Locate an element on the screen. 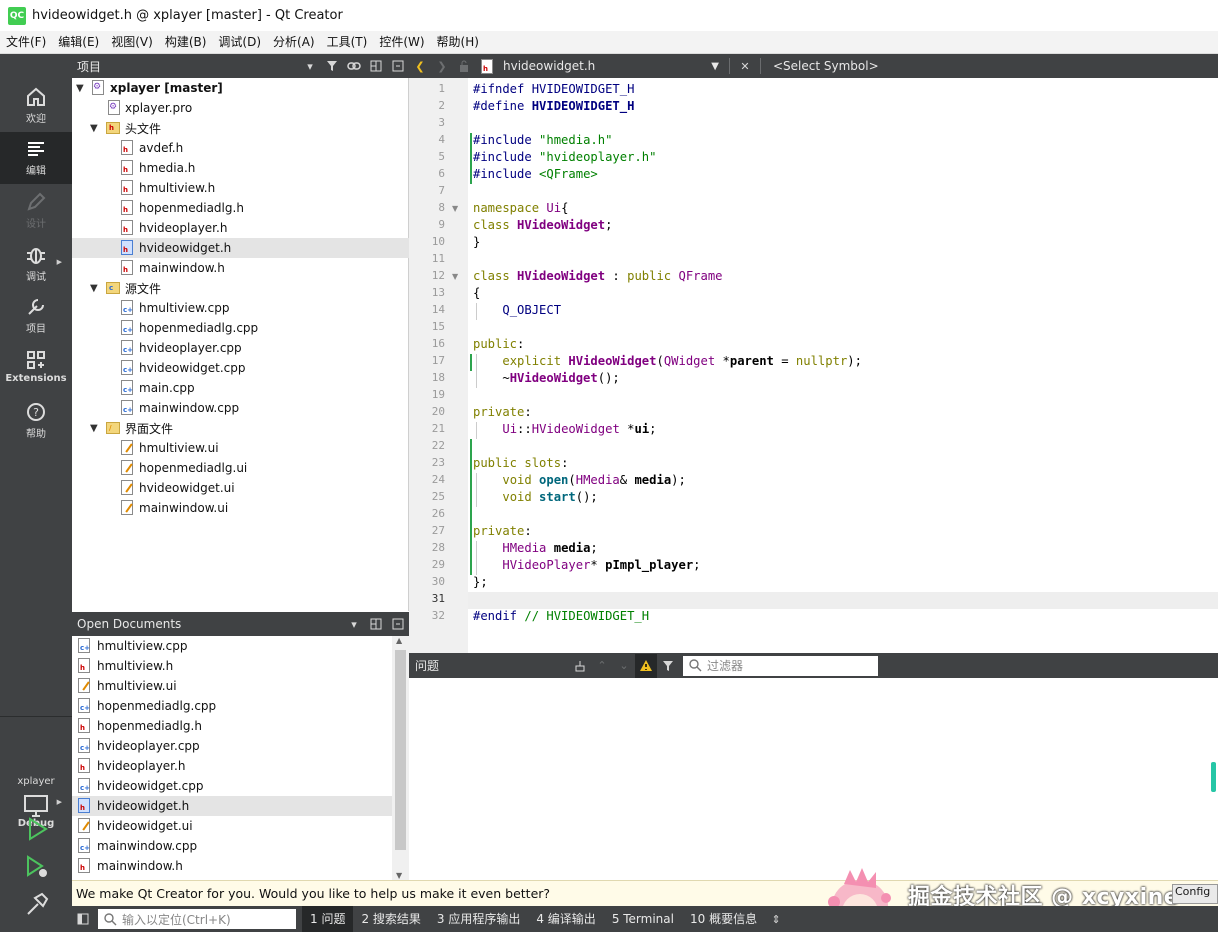 The width and height of the screenshot is (1218, 932). back-arrow-icon: ❮ is located at coordinates (420, 66).